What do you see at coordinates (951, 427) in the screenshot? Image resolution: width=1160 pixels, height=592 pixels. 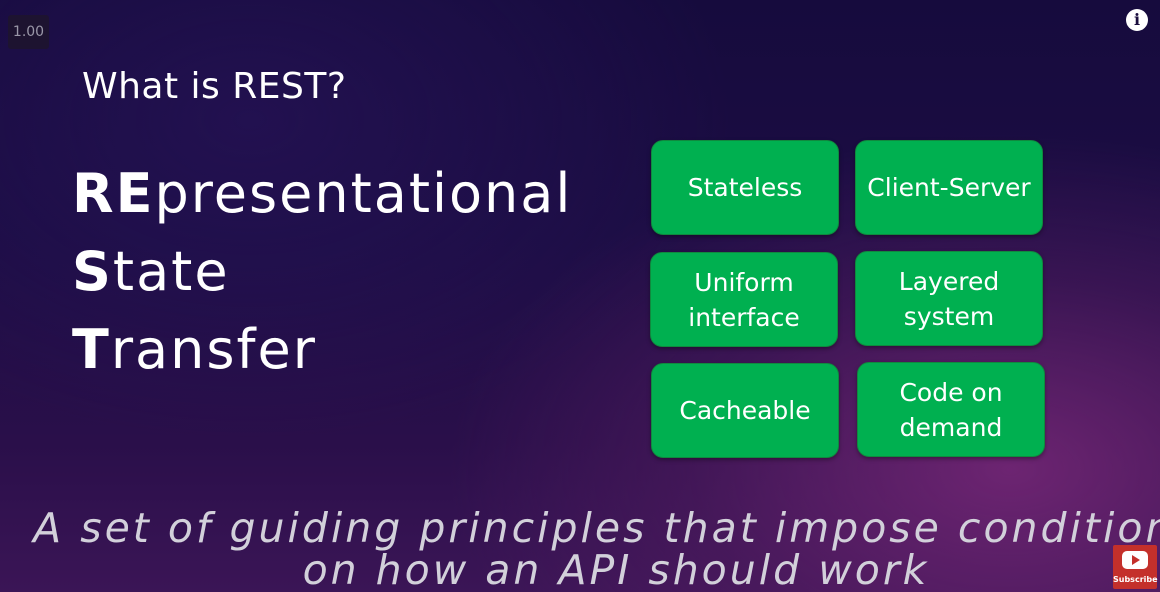 I see `principle-line: demand` at bounding box center [951, 427].